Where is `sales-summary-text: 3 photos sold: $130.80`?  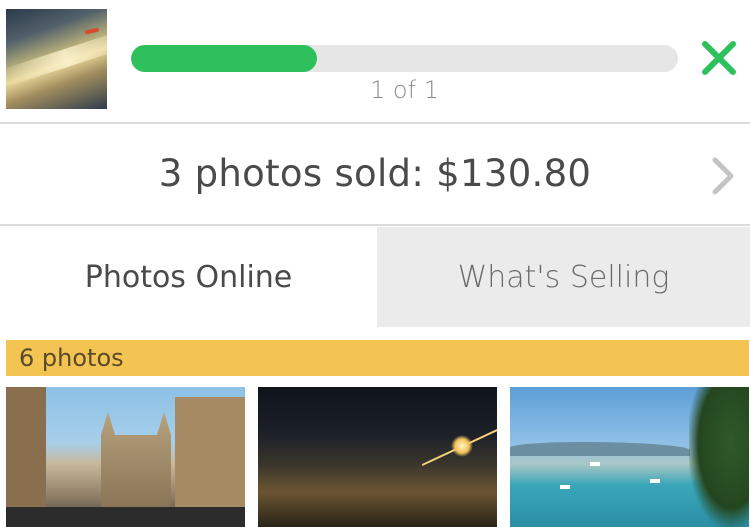 sales-summary-text: 3 photos sold: $130.80 is located at coordinates (375, 173).